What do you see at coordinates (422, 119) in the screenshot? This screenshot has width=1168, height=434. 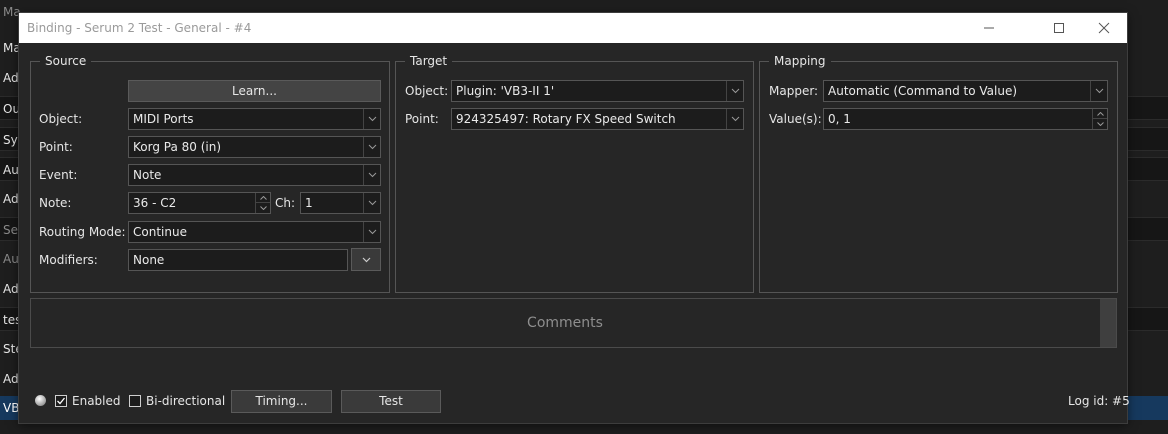 I see `target-point-label: Point:` at bounding box center [422, 119].